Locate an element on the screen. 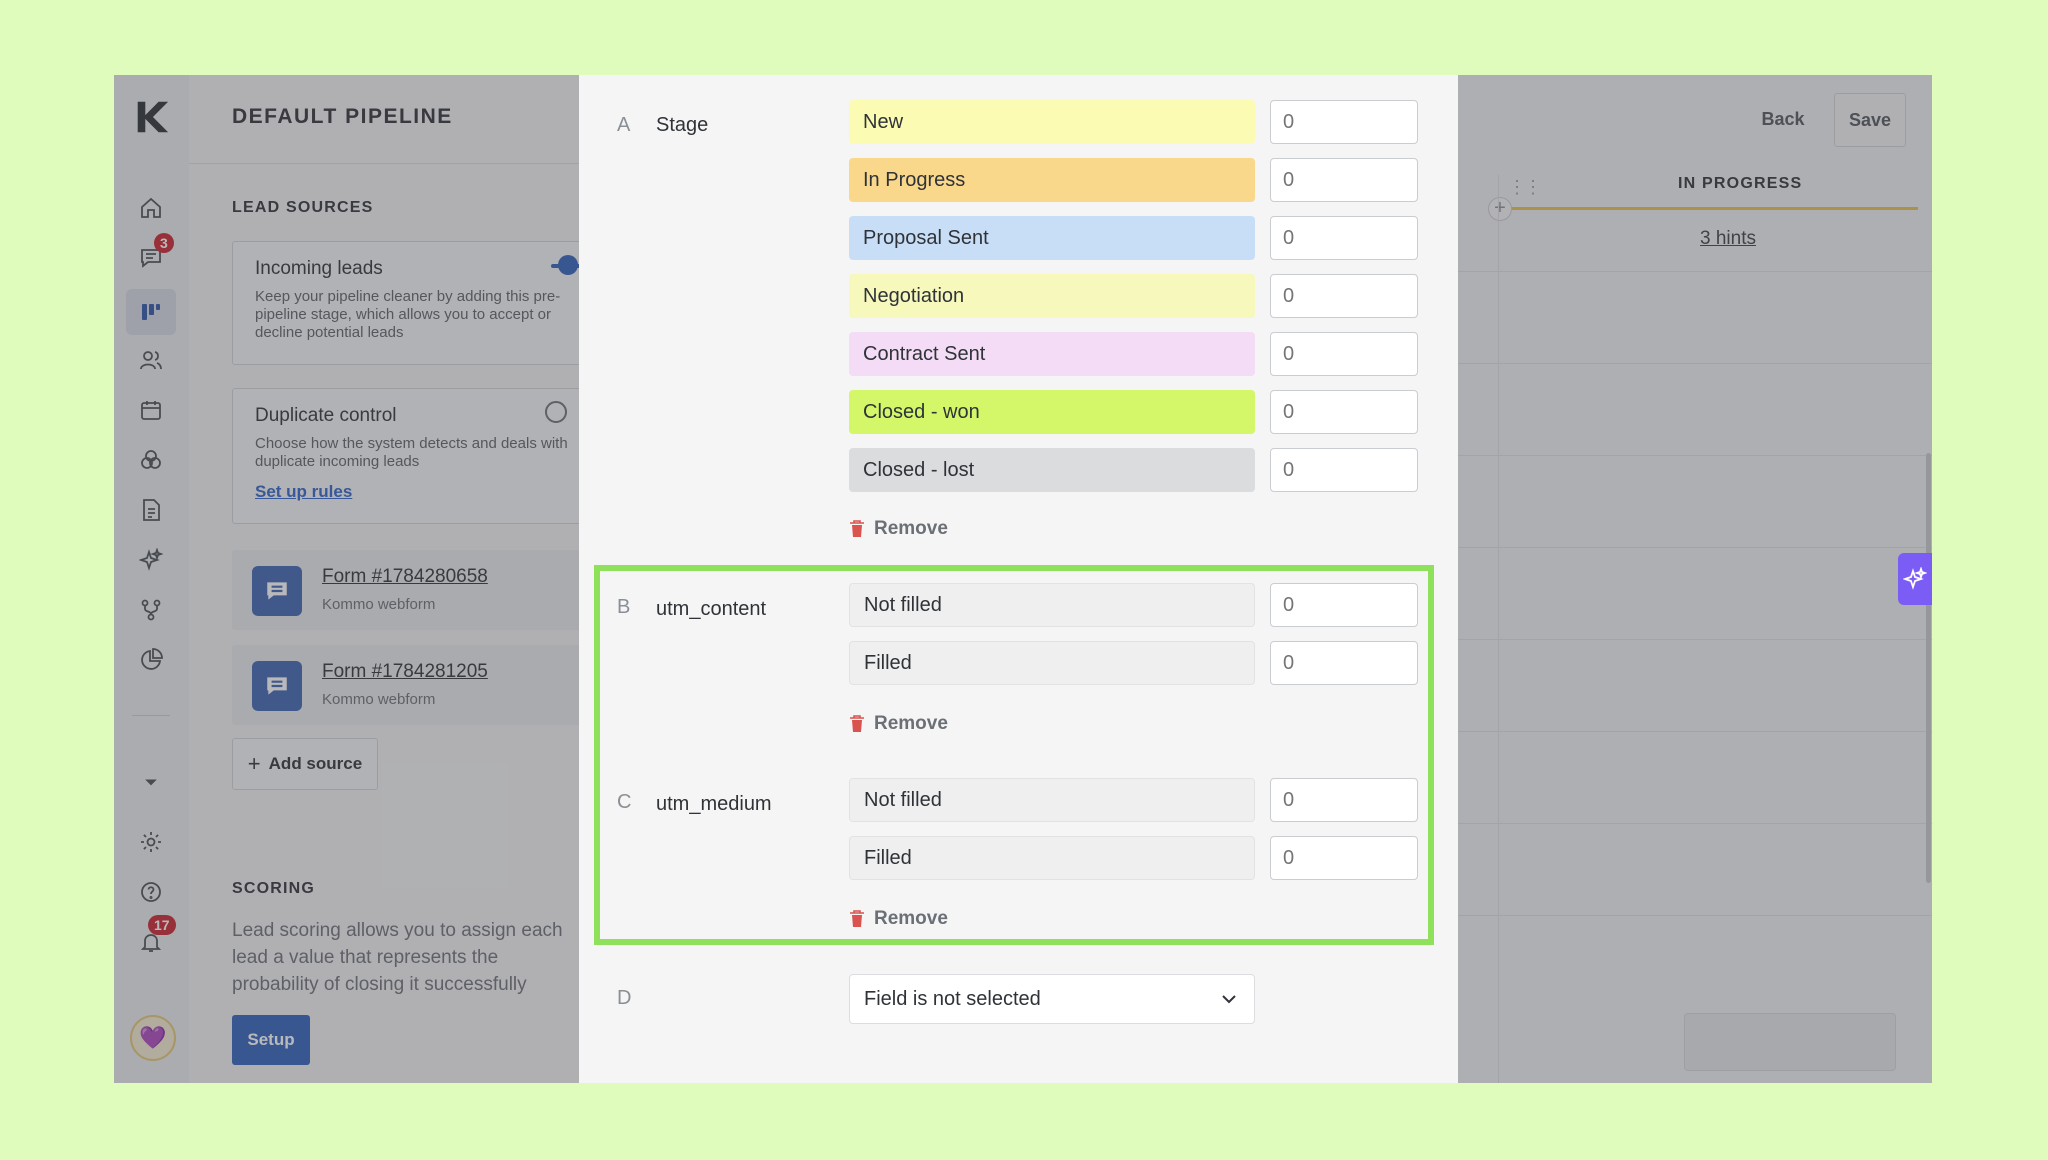 This screenshot has width=2048, height=1160. chevron-down-icon is located at coordinates (1229, 999).